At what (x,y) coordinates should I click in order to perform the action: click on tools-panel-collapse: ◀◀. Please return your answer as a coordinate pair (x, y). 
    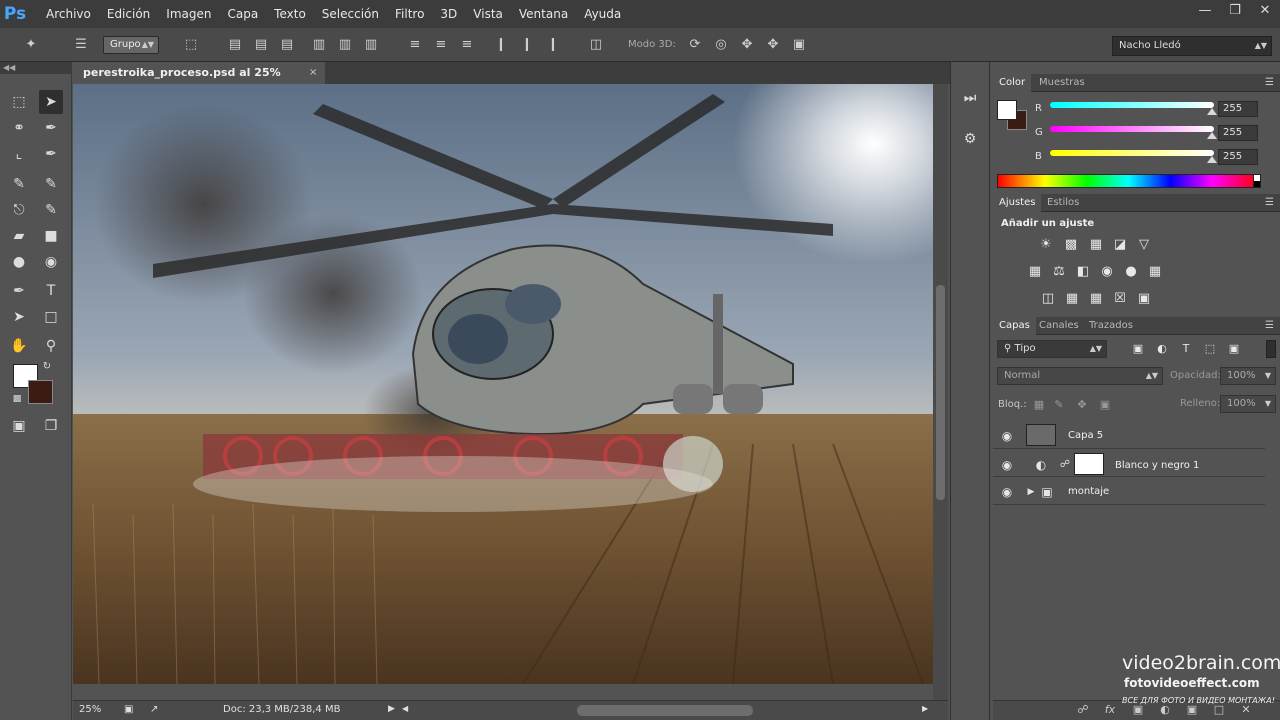
    Looking at the image, I should click on (36, 68).